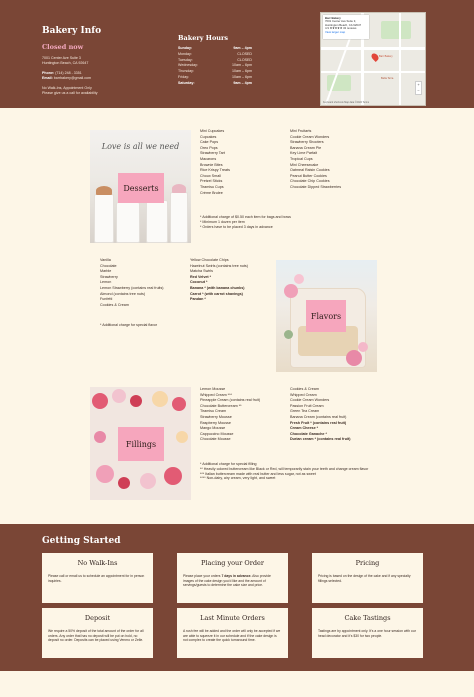  What do you see at coordinates (72, 78) in the screenshot?
I see `email-address: barrbakery@gmail.com` at bounding box center [72, 78].